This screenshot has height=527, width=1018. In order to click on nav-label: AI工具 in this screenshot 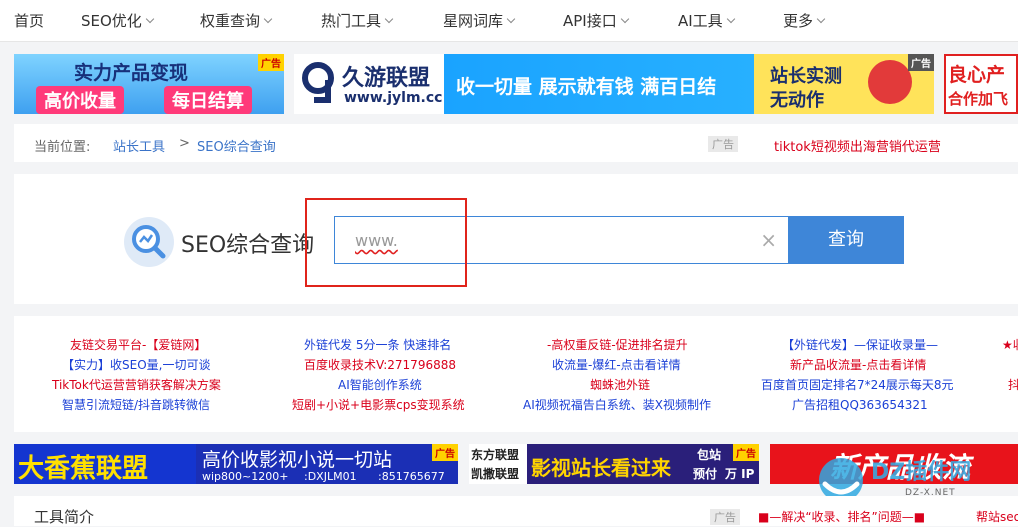, I will do `click(700, 21)`.